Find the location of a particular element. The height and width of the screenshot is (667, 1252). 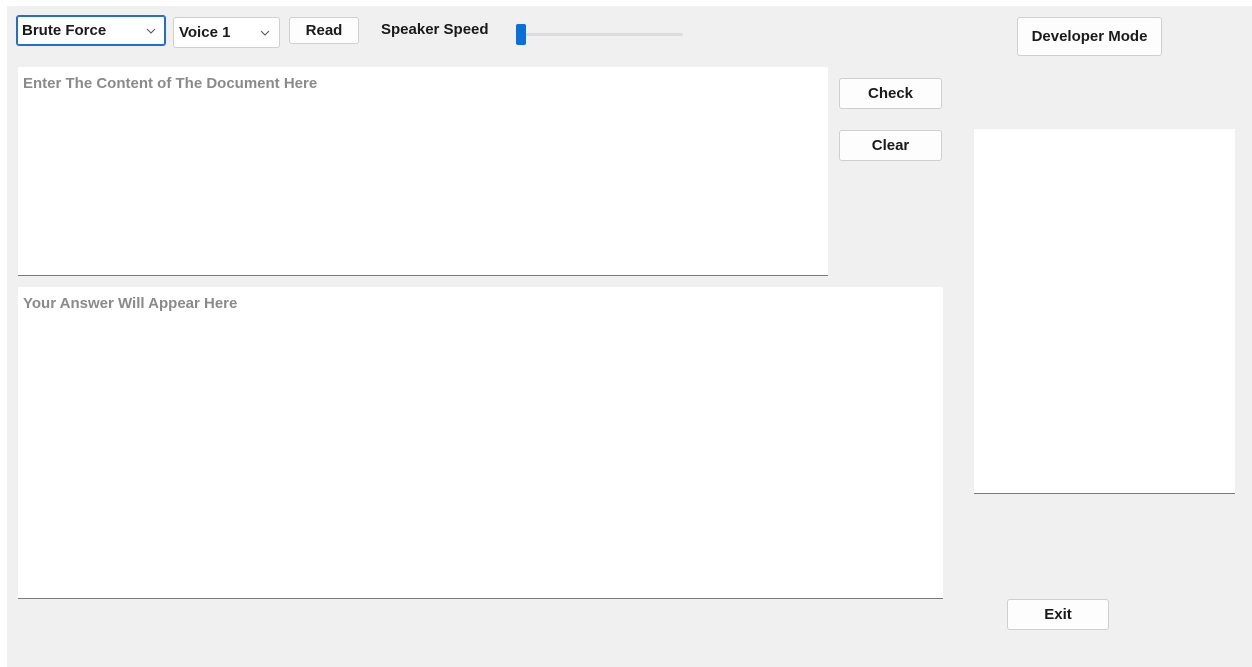

clear-button: Clear is located at coordinates (890, 145).